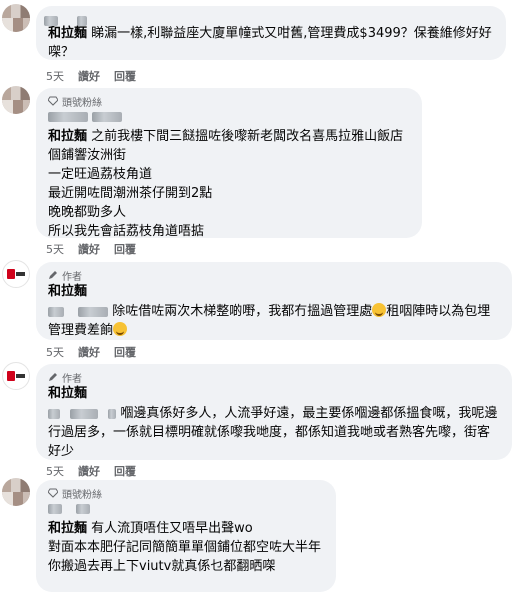 This screenshot has width=521, height=593. I want to click on comment-text: 除咗借咗兩次木梯整啲嘢，我都冇搵過管理處 租咽陣時以為包埋管理費差餉, so click(274, 321).